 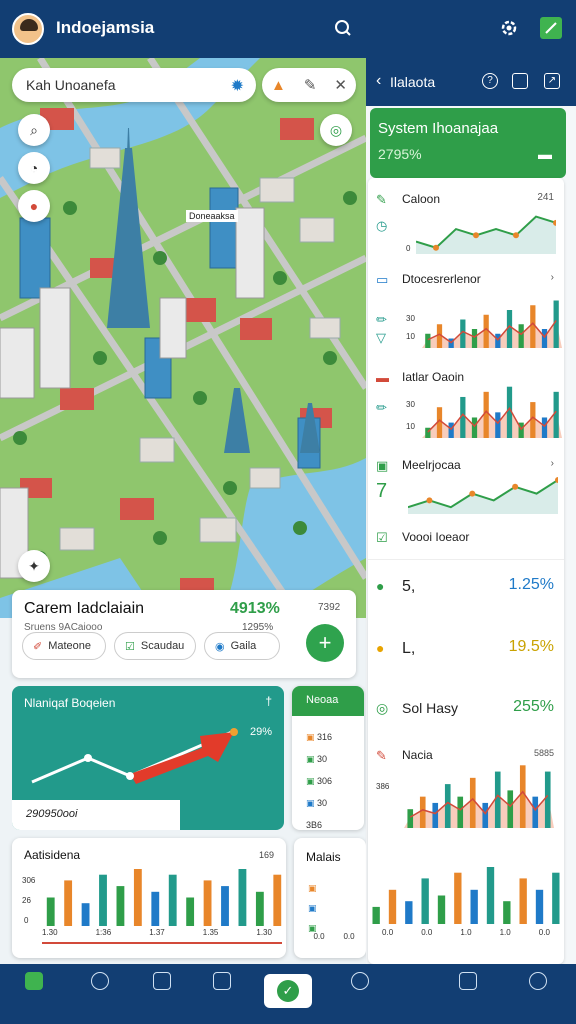 What do you see at coordinates (551, 28) in the screenshot?
I see `edit-icon` at bounding box center [551, 28].